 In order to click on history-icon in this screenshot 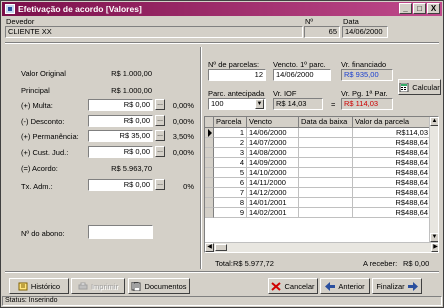, I will do `click(23, 286)`.